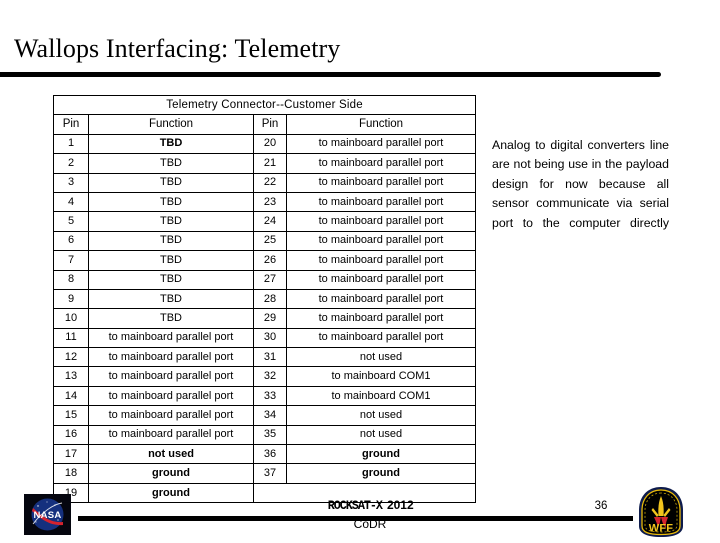 Image resolution: width=720 pixels, height=543 pixels. I want to click on table-row: 5 TBD 24 to mainboard parallel port, so click(264, 221).